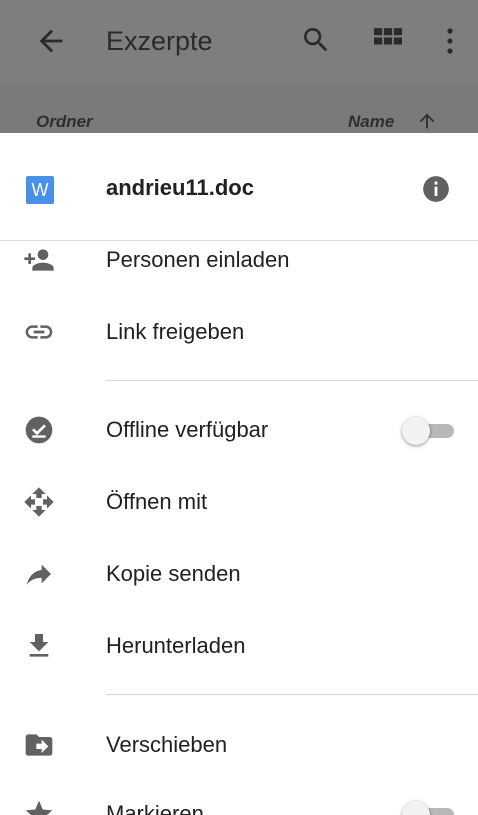 Image resolution: width=478 pixels, height=815 pixels. What do you see at coordinates (427, 121) in the screenshot?
I see `sort-ascending-icon` at bounding box center [427, 121].